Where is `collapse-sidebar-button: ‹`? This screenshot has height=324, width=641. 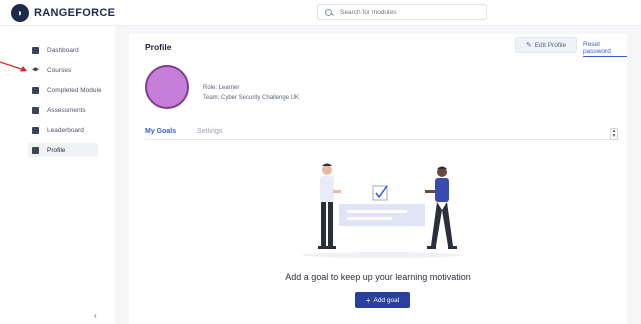
collapse-sidebar-button: ‹ is located at coordinates (95, 315).